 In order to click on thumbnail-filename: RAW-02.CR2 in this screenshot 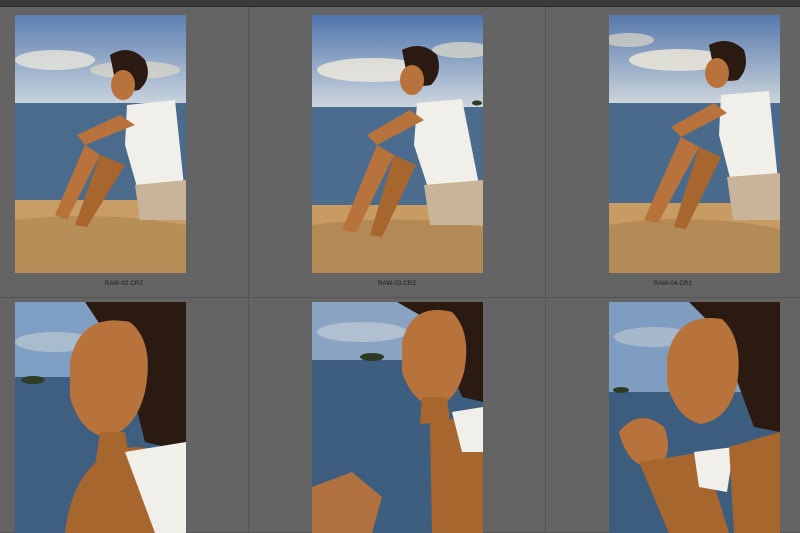, I will do `click(123, 284)`.